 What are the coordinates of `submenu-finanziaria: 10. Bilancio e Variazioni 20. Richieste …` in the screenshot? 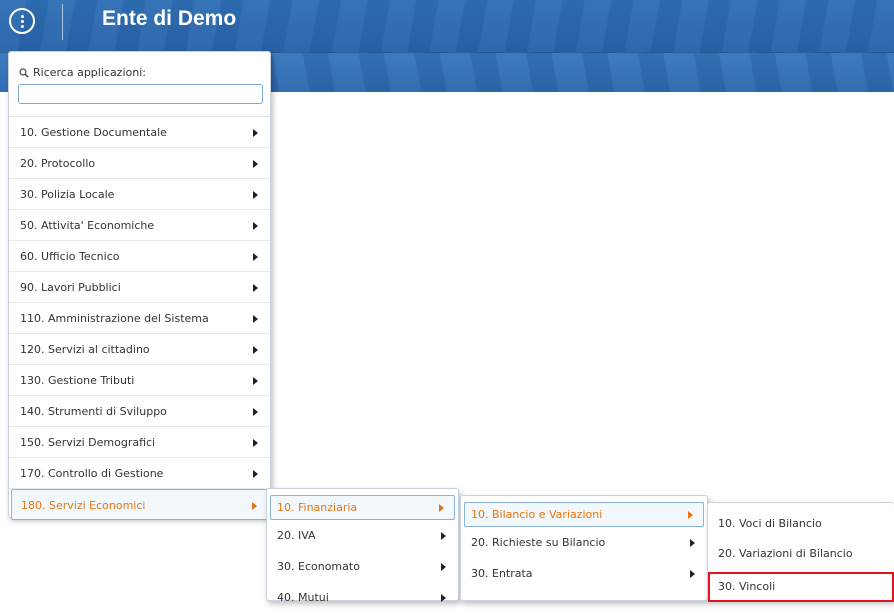 It's located at (584, 548).